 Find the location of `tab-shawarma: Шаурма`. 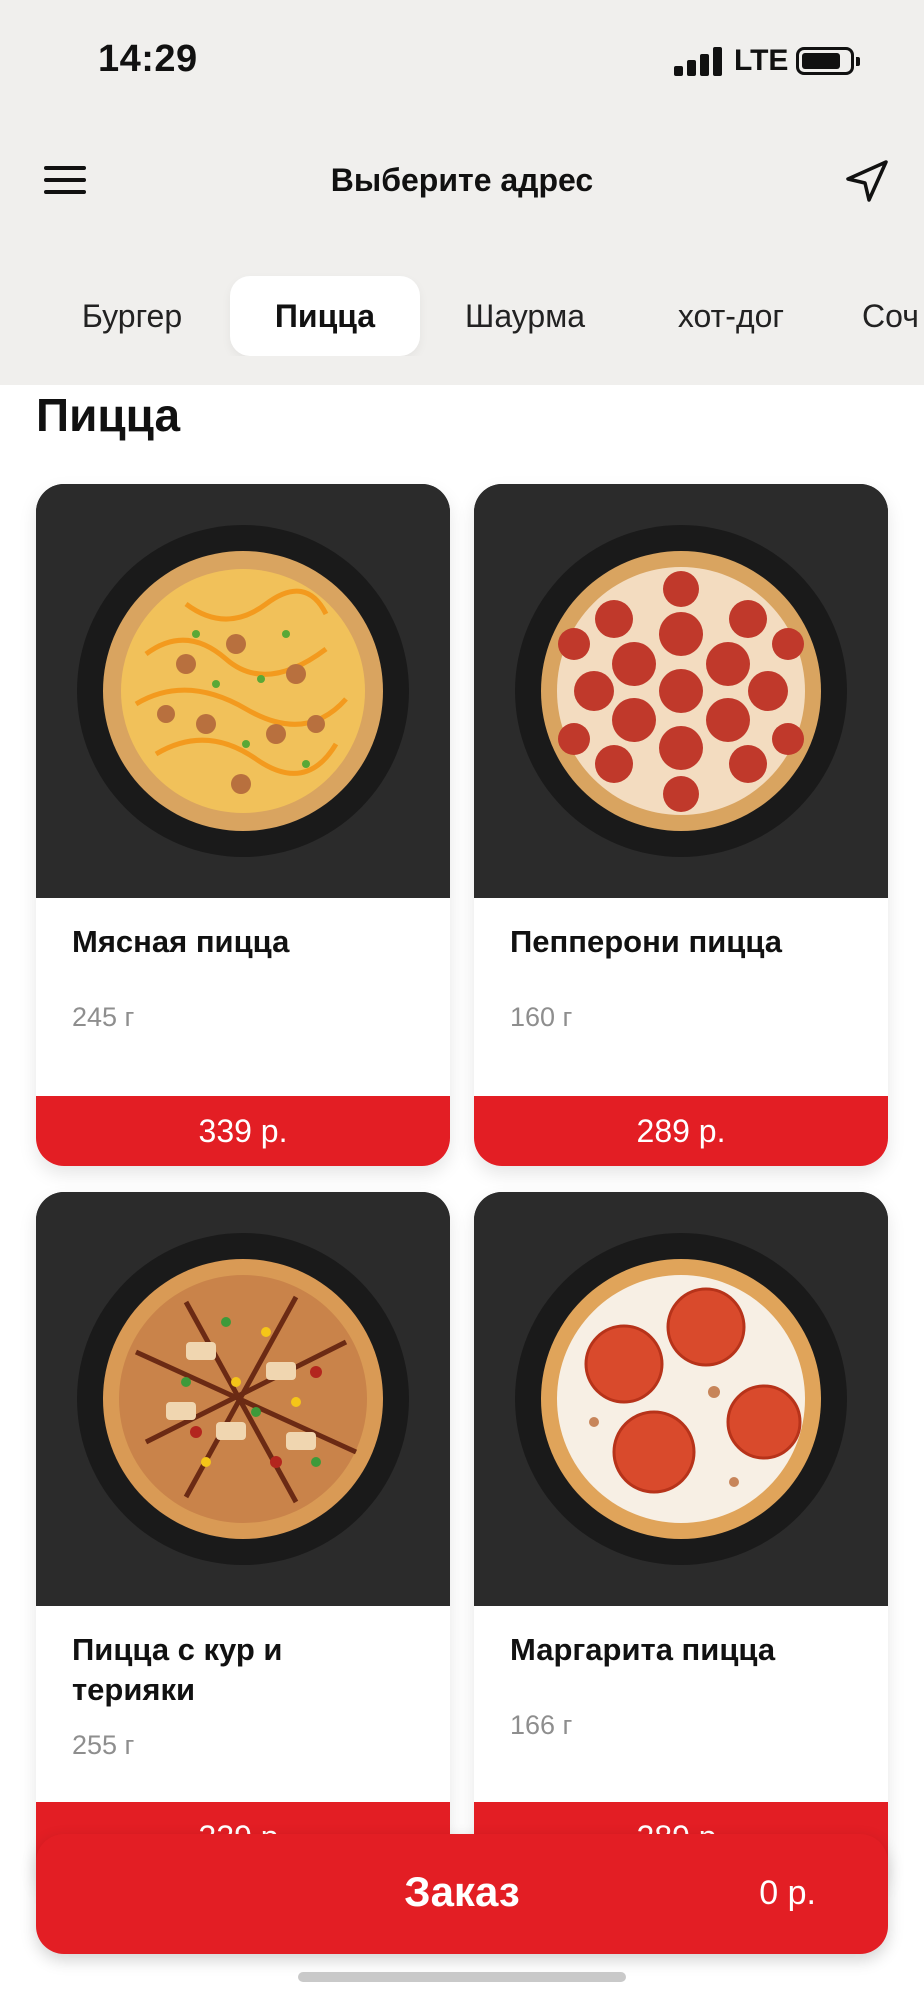

tab-shawarma: Шаурма is located at coordinates (525, 316).